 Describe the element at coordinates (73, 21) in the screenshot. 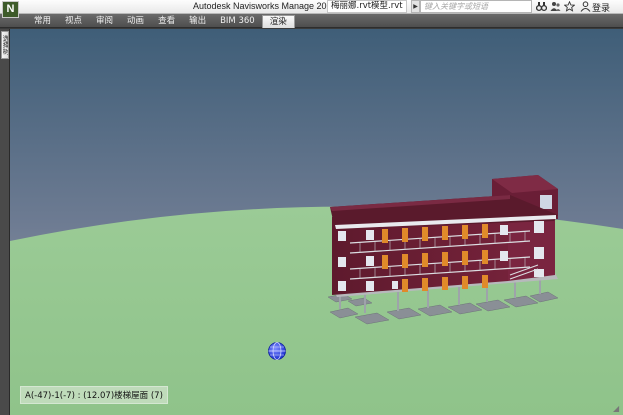

I see `tab-viewpoint: 视点` at that location.